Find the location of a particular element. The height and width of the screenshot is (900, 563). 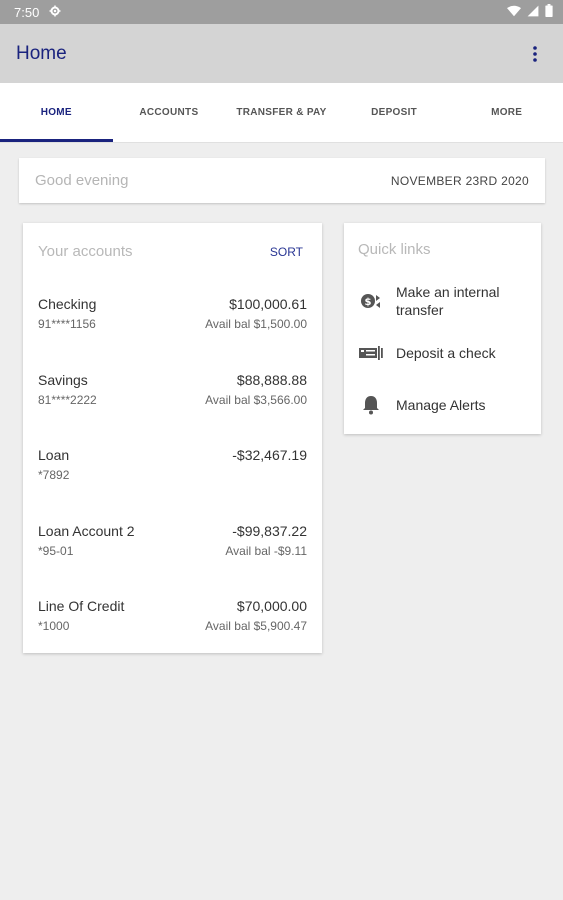

tab-home: HOME is located at coordinates (56, 112).